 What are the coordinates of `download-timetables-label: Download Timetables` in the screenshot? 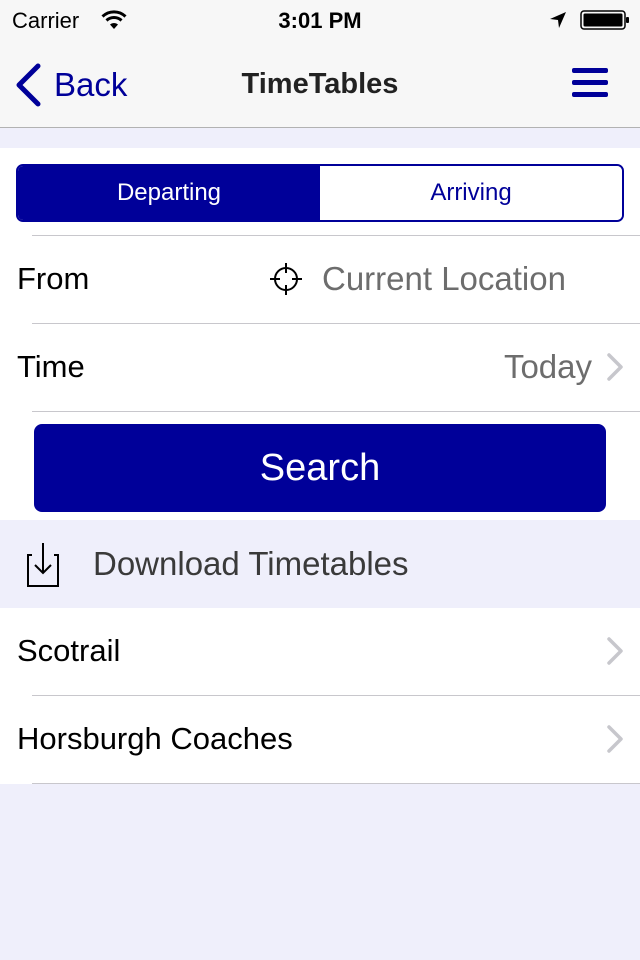 It's located at (251, 563).